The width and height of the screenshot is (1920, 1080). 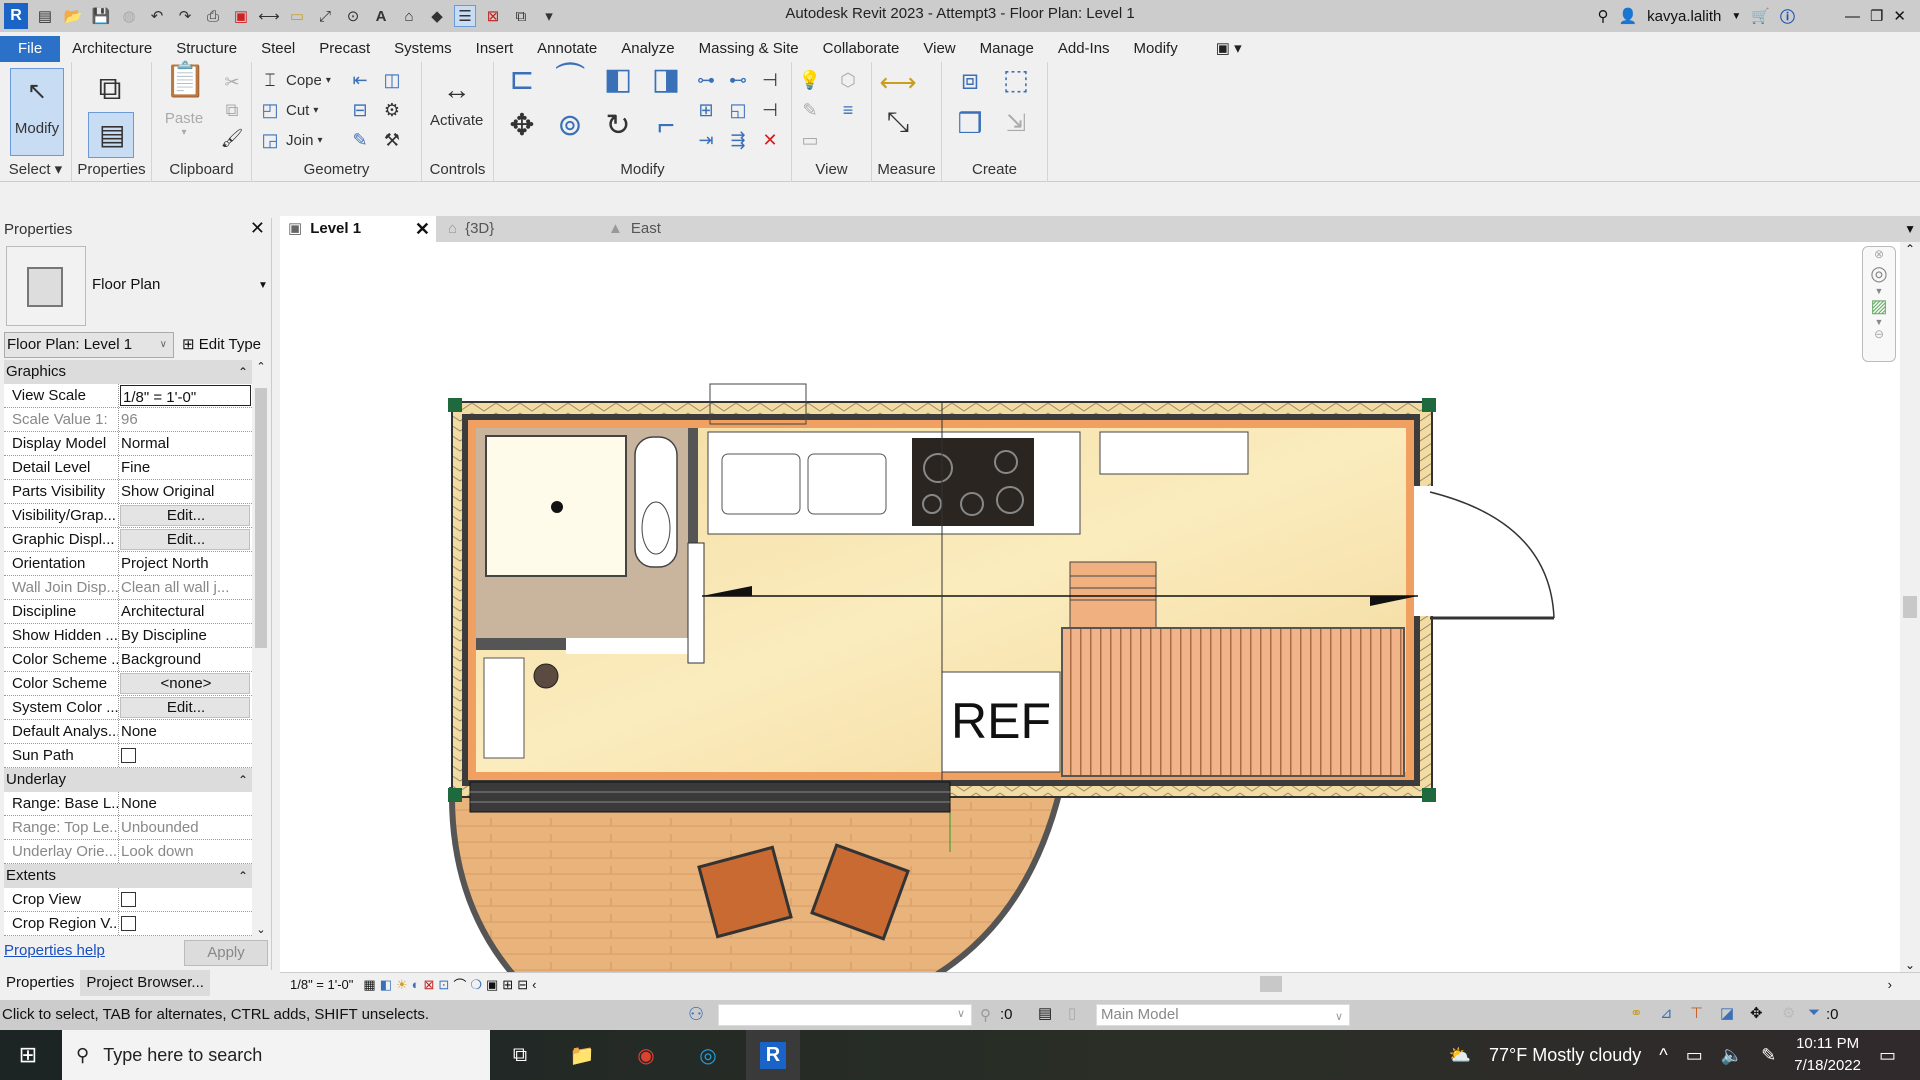 What do you see at coordinates (1879, 322) in the screenshot?
I see `zoom-dropdown-icon: ▼` at bounding box center [1879, 322].